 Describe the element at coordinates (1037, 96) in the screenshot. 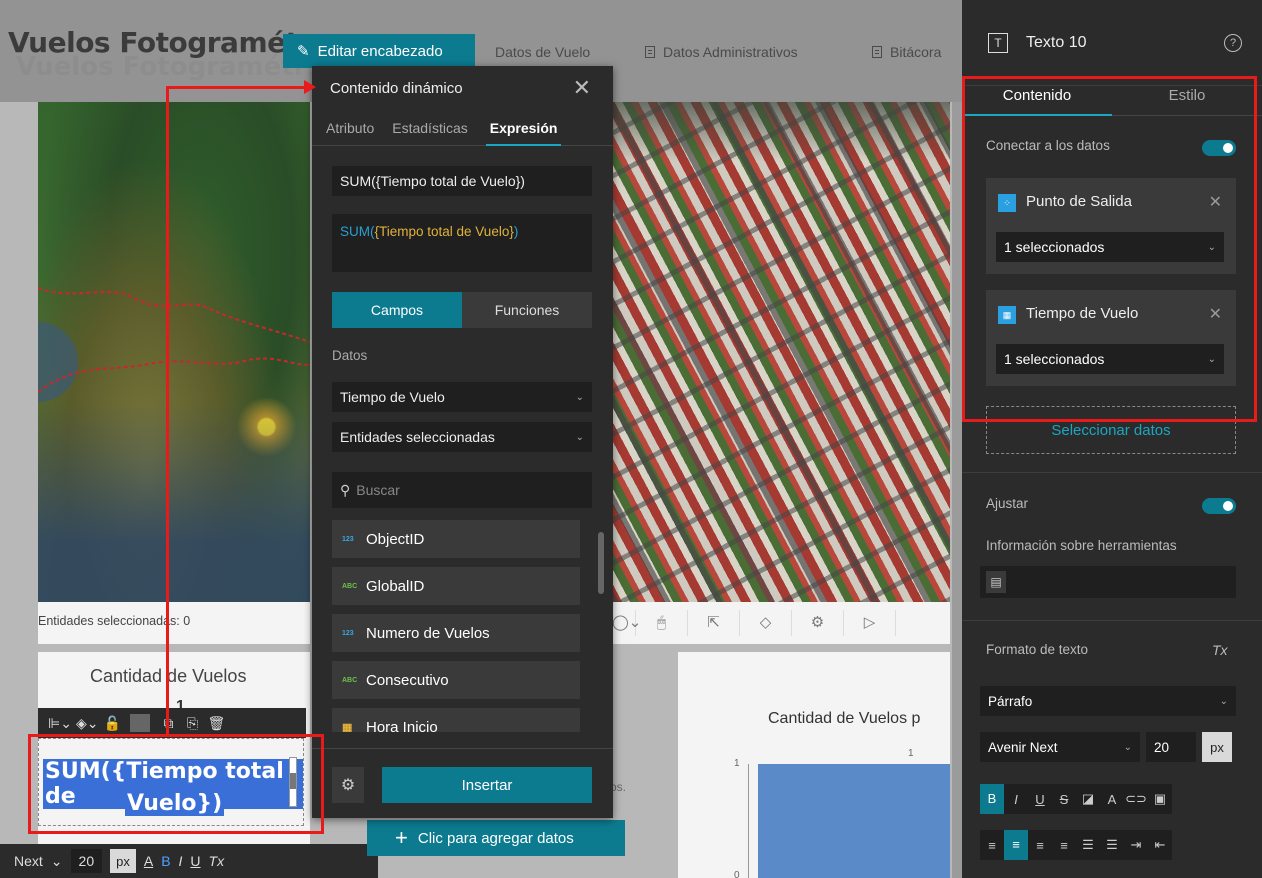

I see `tab-contenido: Contenido` at that location.